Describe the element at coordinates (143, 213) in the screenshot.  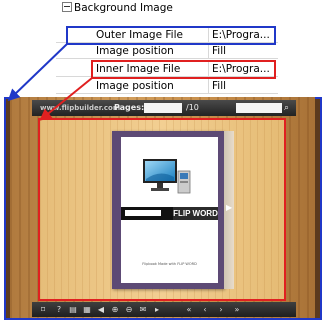
I see `brand-url` at that location.